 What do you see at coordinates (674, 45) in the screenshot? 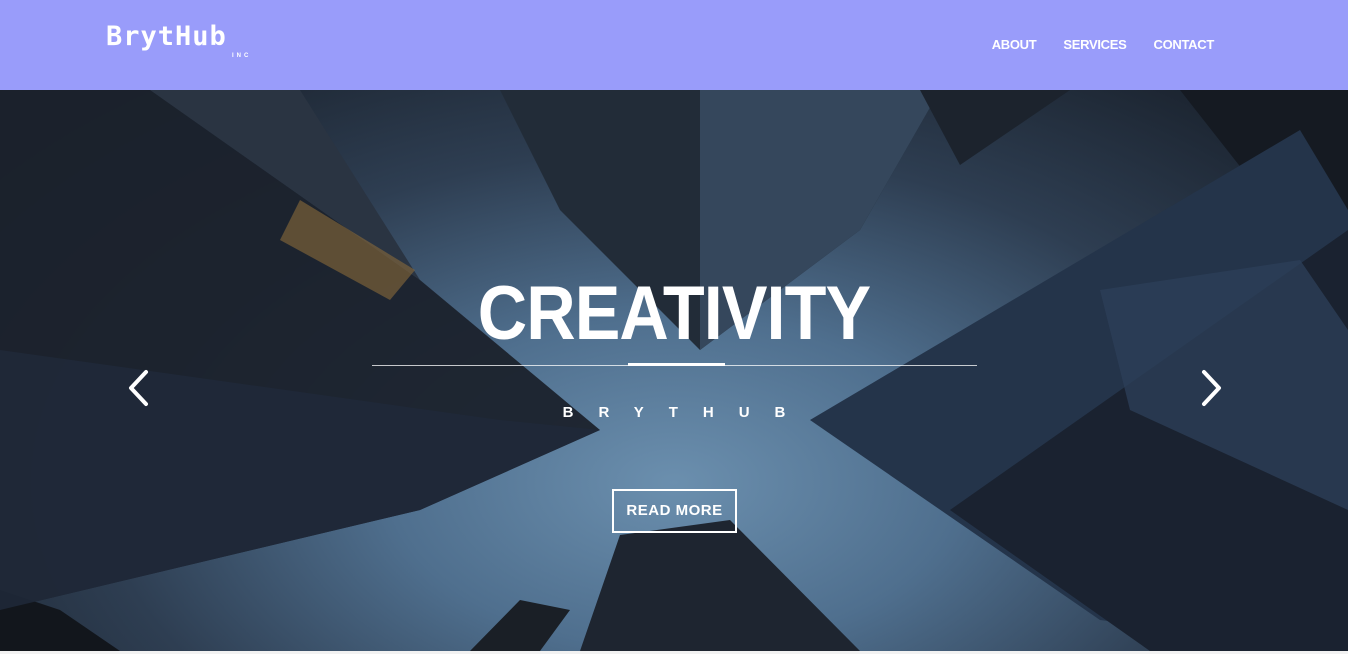
I see `site-header: BrytHub INC ABOUT SERVICES CONTACT` at bounding box center [674, 45].